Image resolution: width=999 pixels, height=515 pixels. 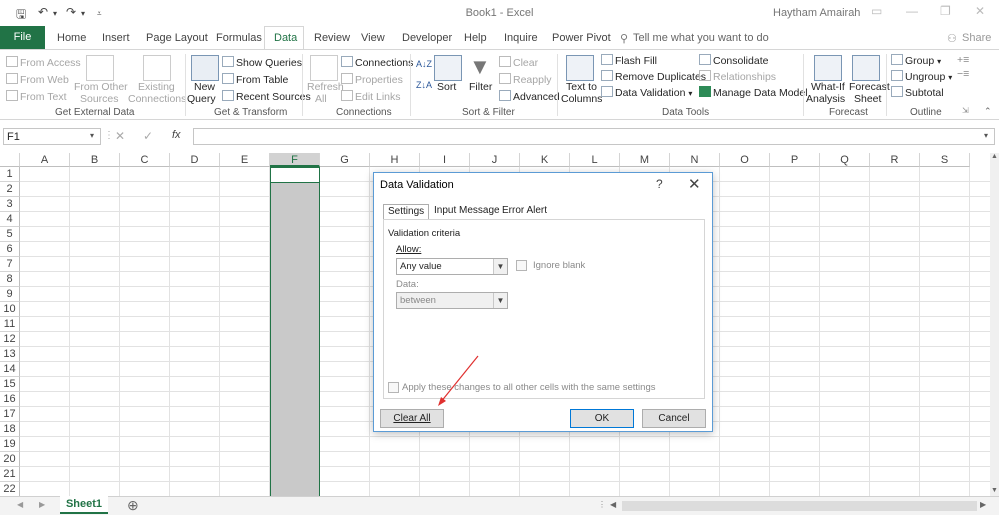 I want to click on arrow-shaft, so click(x=459, y=379).